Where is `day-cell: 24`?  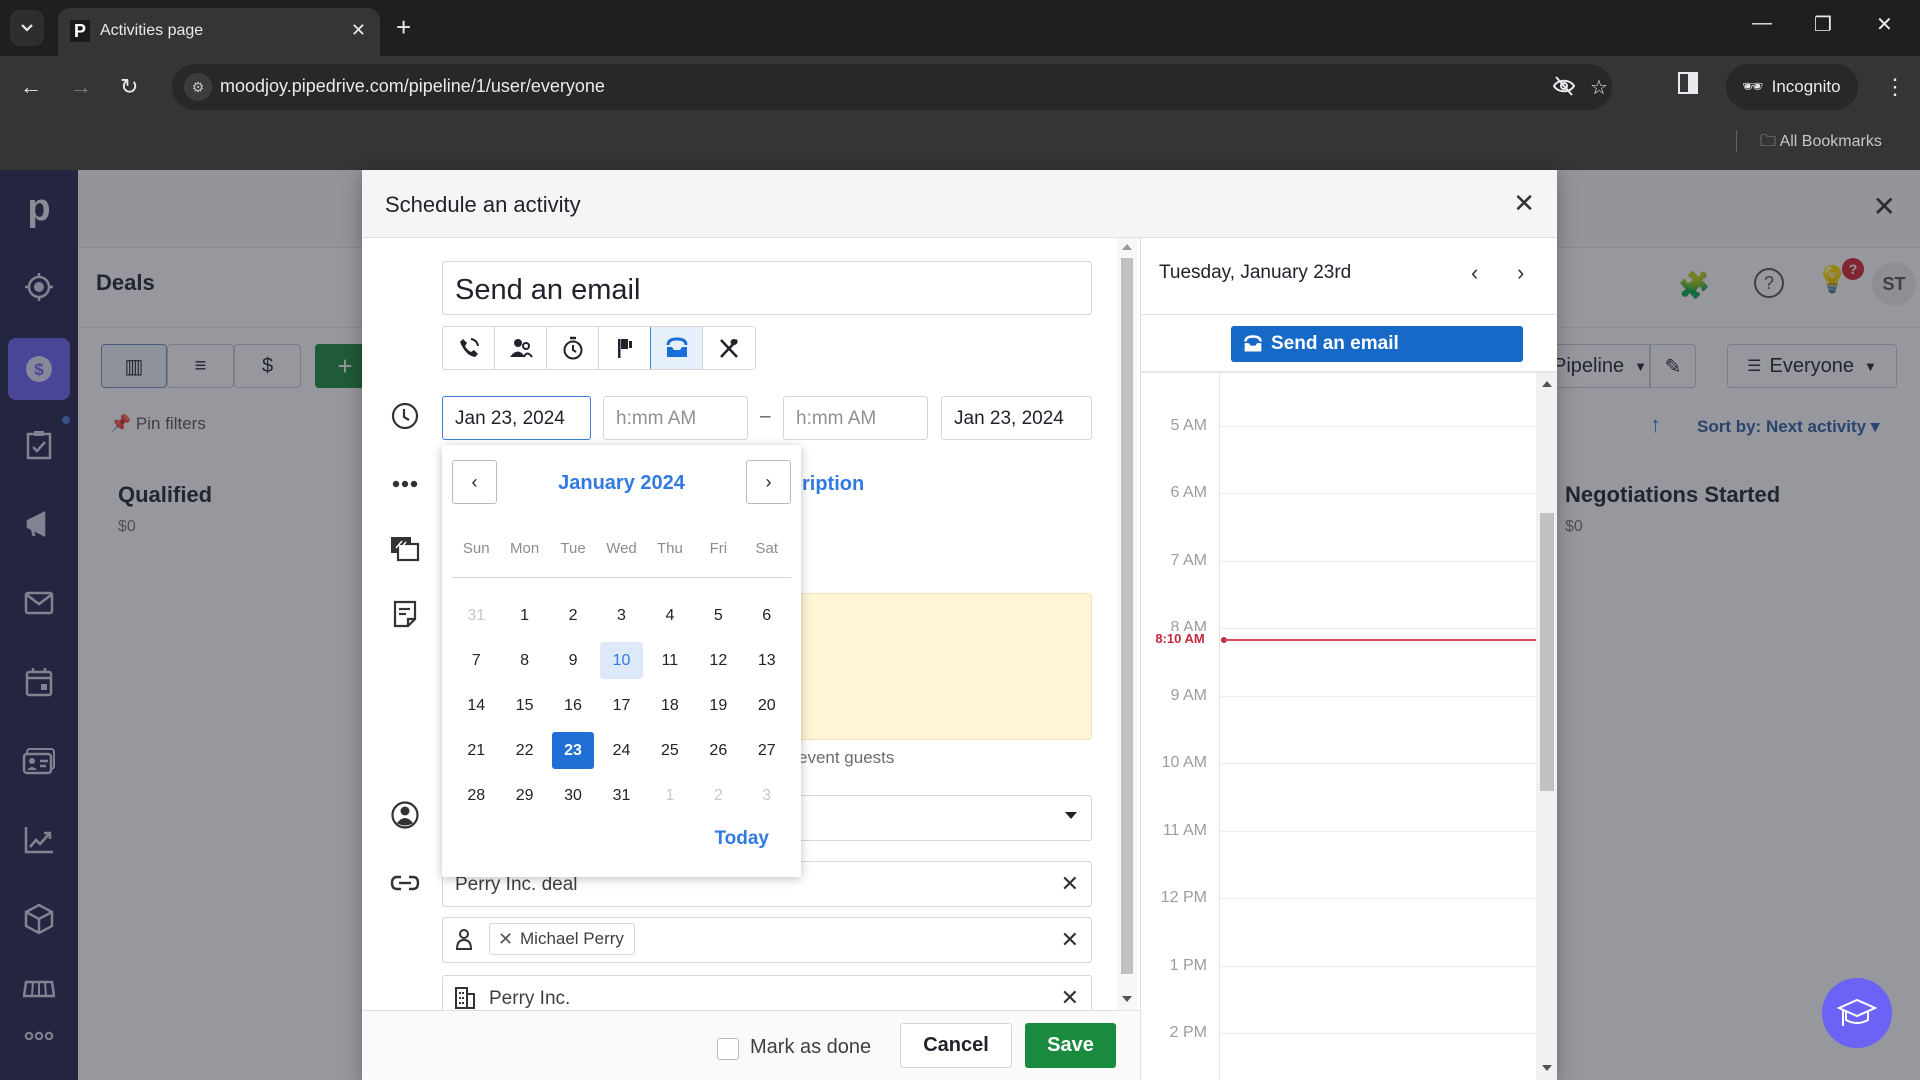
day-cell: 24 is located at coordinates (621, 750).